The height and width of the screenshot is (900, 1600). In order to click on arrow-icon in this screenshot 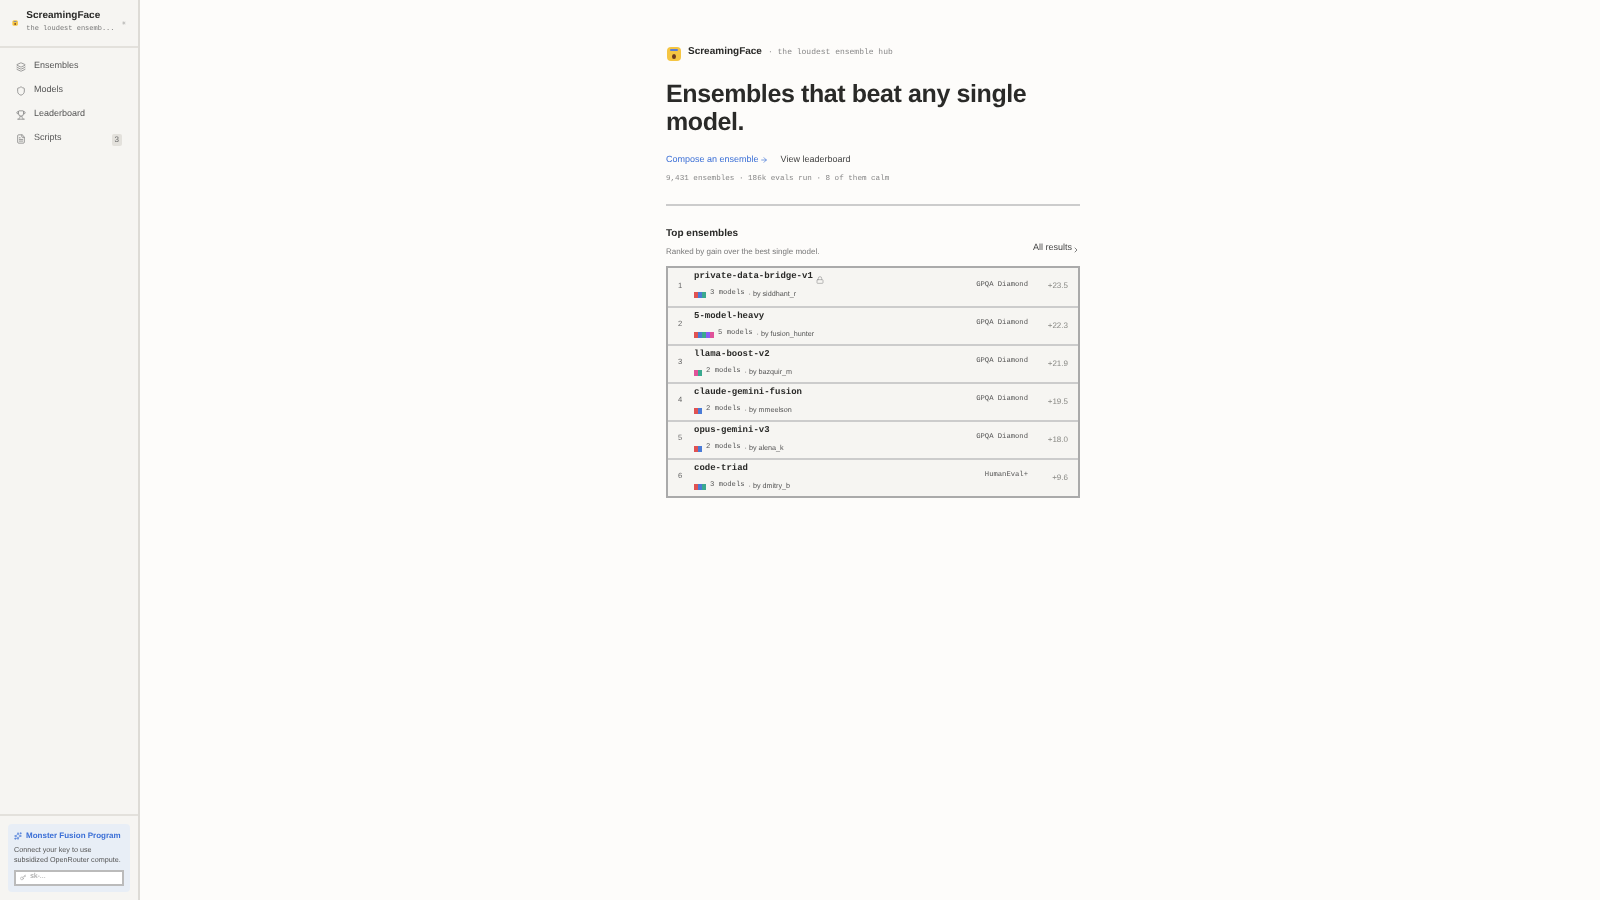, I will do `click(764, 160)`.